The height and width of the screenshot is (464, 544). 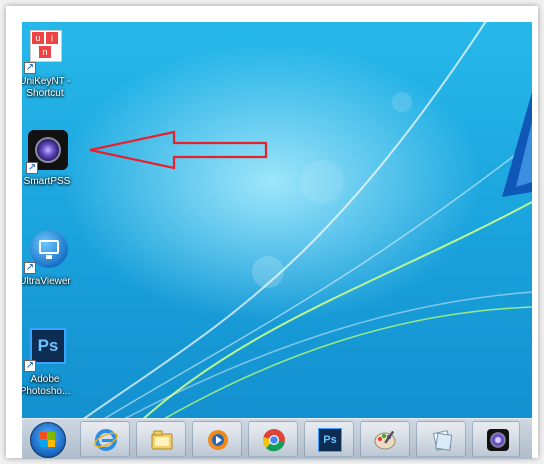 I want to click on desktop-icon-smartpss: ↗ SmartPSS, so click(x=50, y=158).